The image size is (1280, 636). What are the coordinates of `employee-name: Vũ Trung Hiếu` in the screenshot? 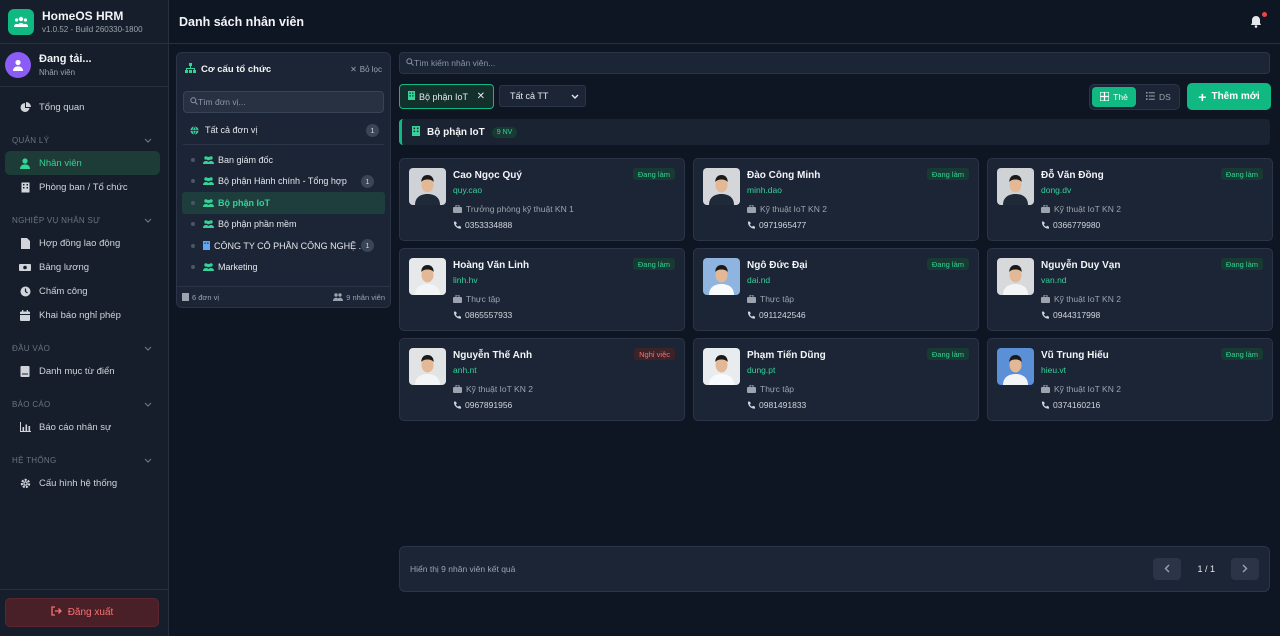 It's located at (1075, 355).